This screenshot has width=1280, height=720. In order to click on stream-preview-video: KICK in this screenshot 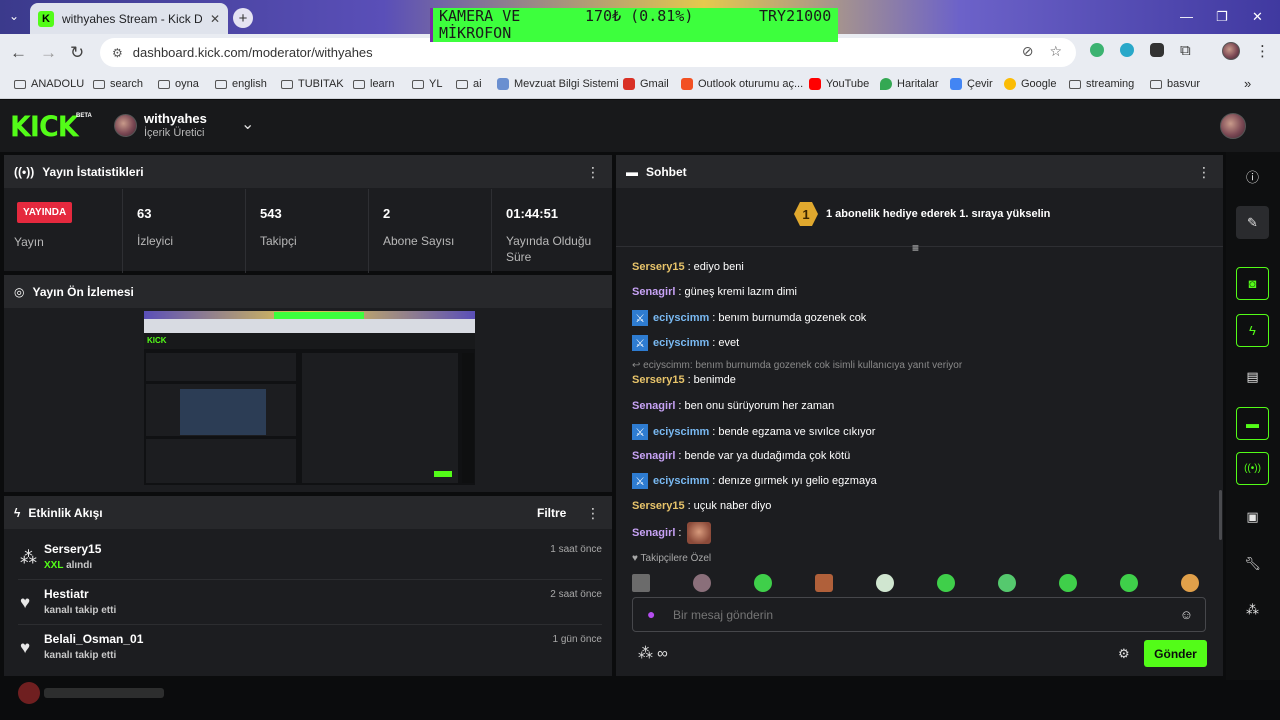, I will do `click(309, 398)`.